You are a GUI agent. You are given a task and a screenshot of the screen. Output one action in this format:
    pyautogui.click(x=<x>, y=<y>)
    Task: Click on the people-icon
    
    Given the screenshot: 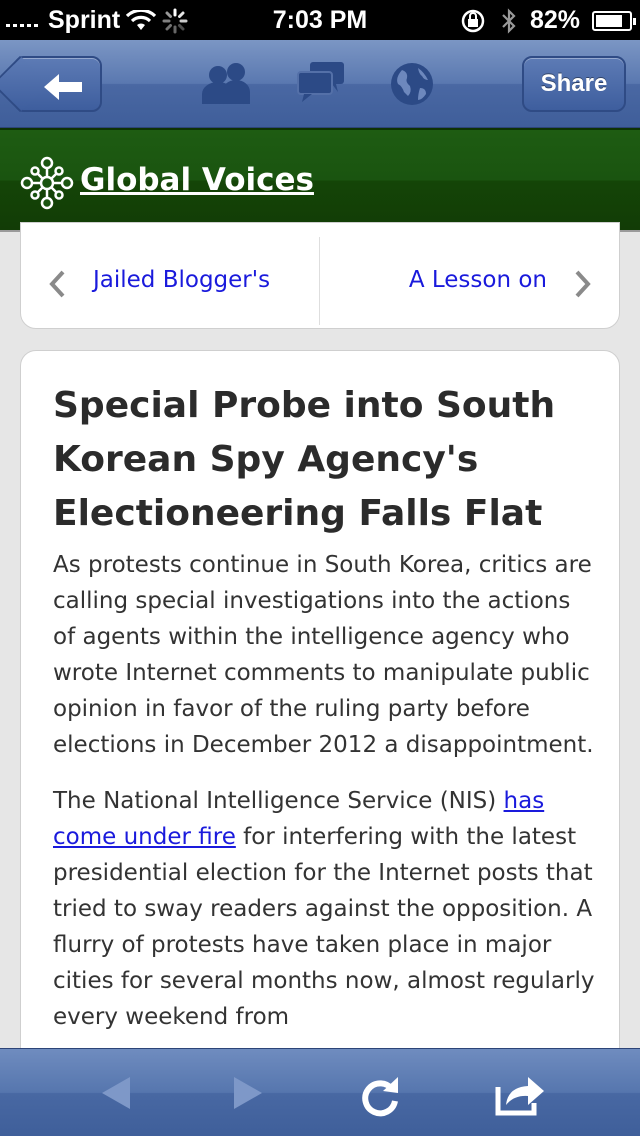 What is the action you would take?
    pyautogui.click(x=228, y=83)
    